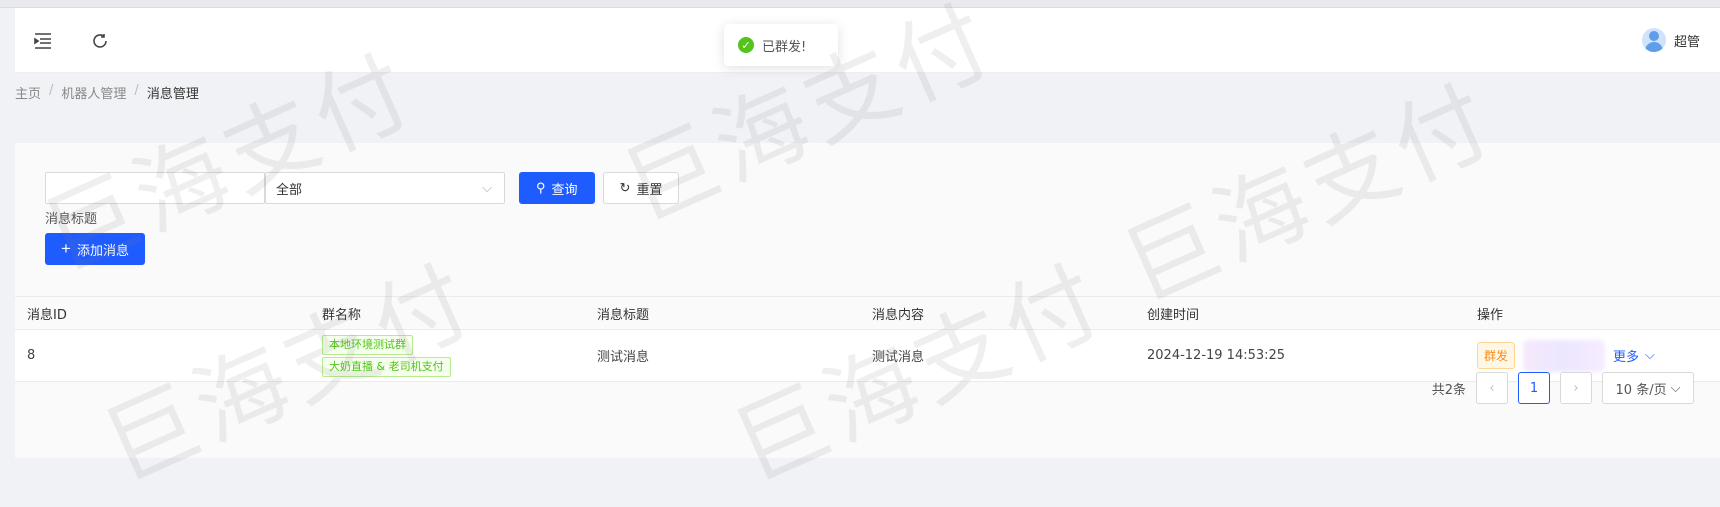 The image size is (1720, 507). I want to click on message-title-input, so click(155, 188).